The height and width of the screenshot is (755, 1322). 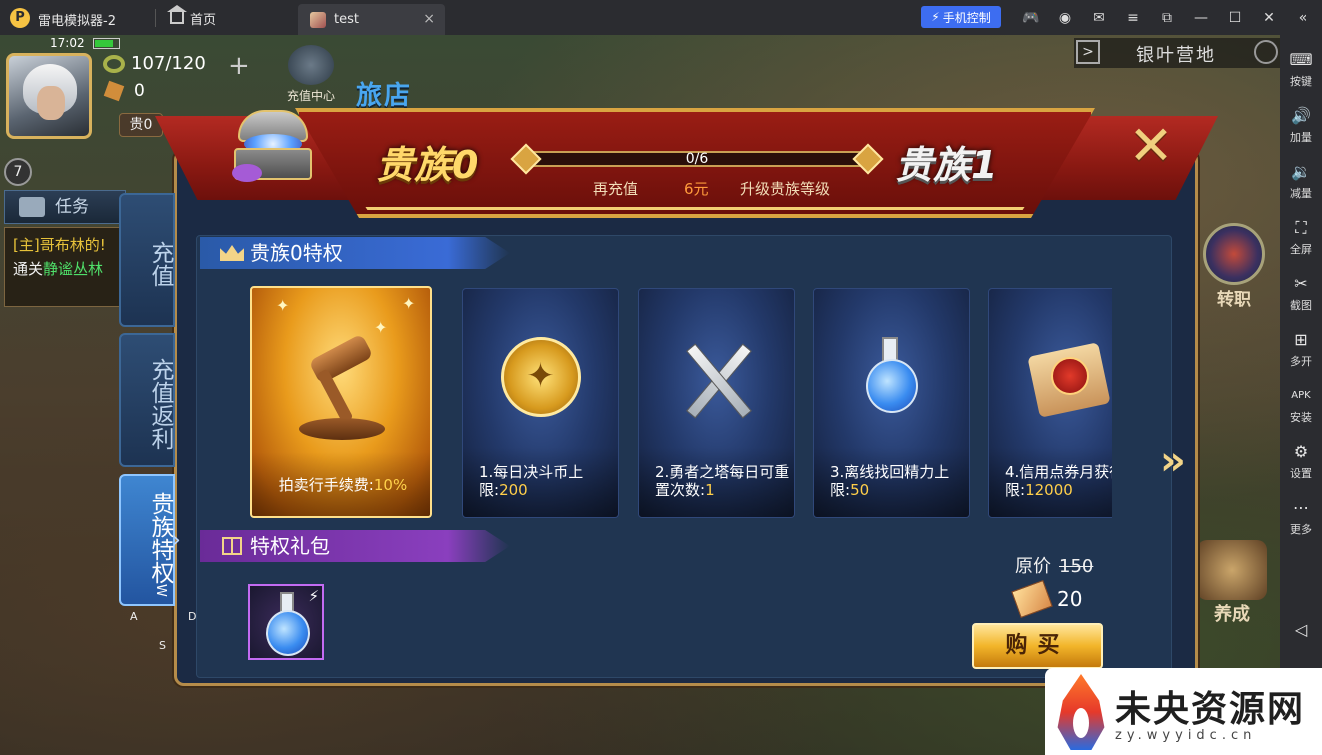 What do you see at coordinates (203, 20) in the screenshot?
I see `tab-home-label: 首页` at bounding box center [203, 20].